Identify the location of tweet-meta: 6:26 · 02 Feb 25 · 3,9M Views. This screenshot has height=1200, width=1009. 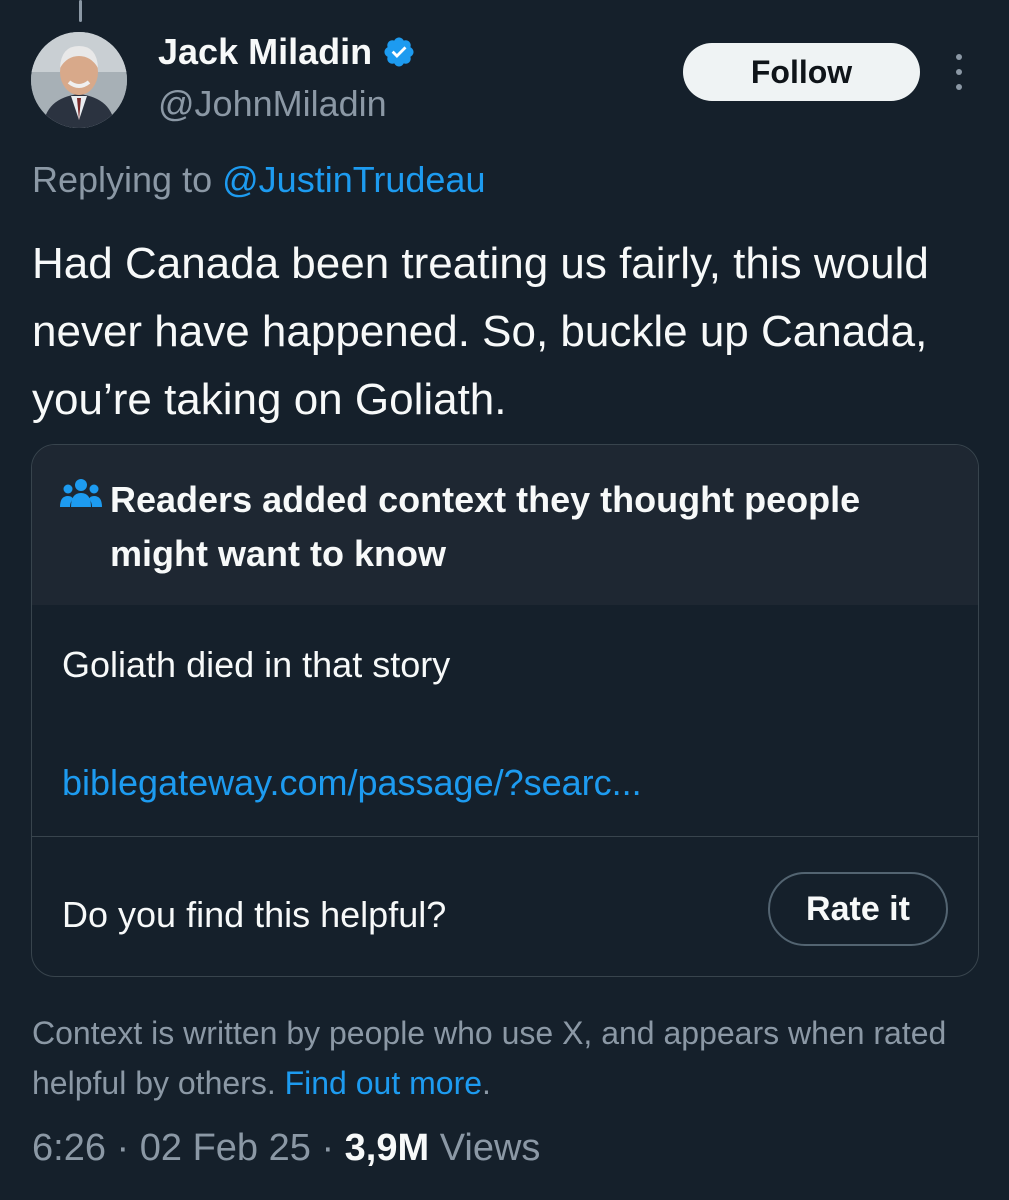
(286, 1148).